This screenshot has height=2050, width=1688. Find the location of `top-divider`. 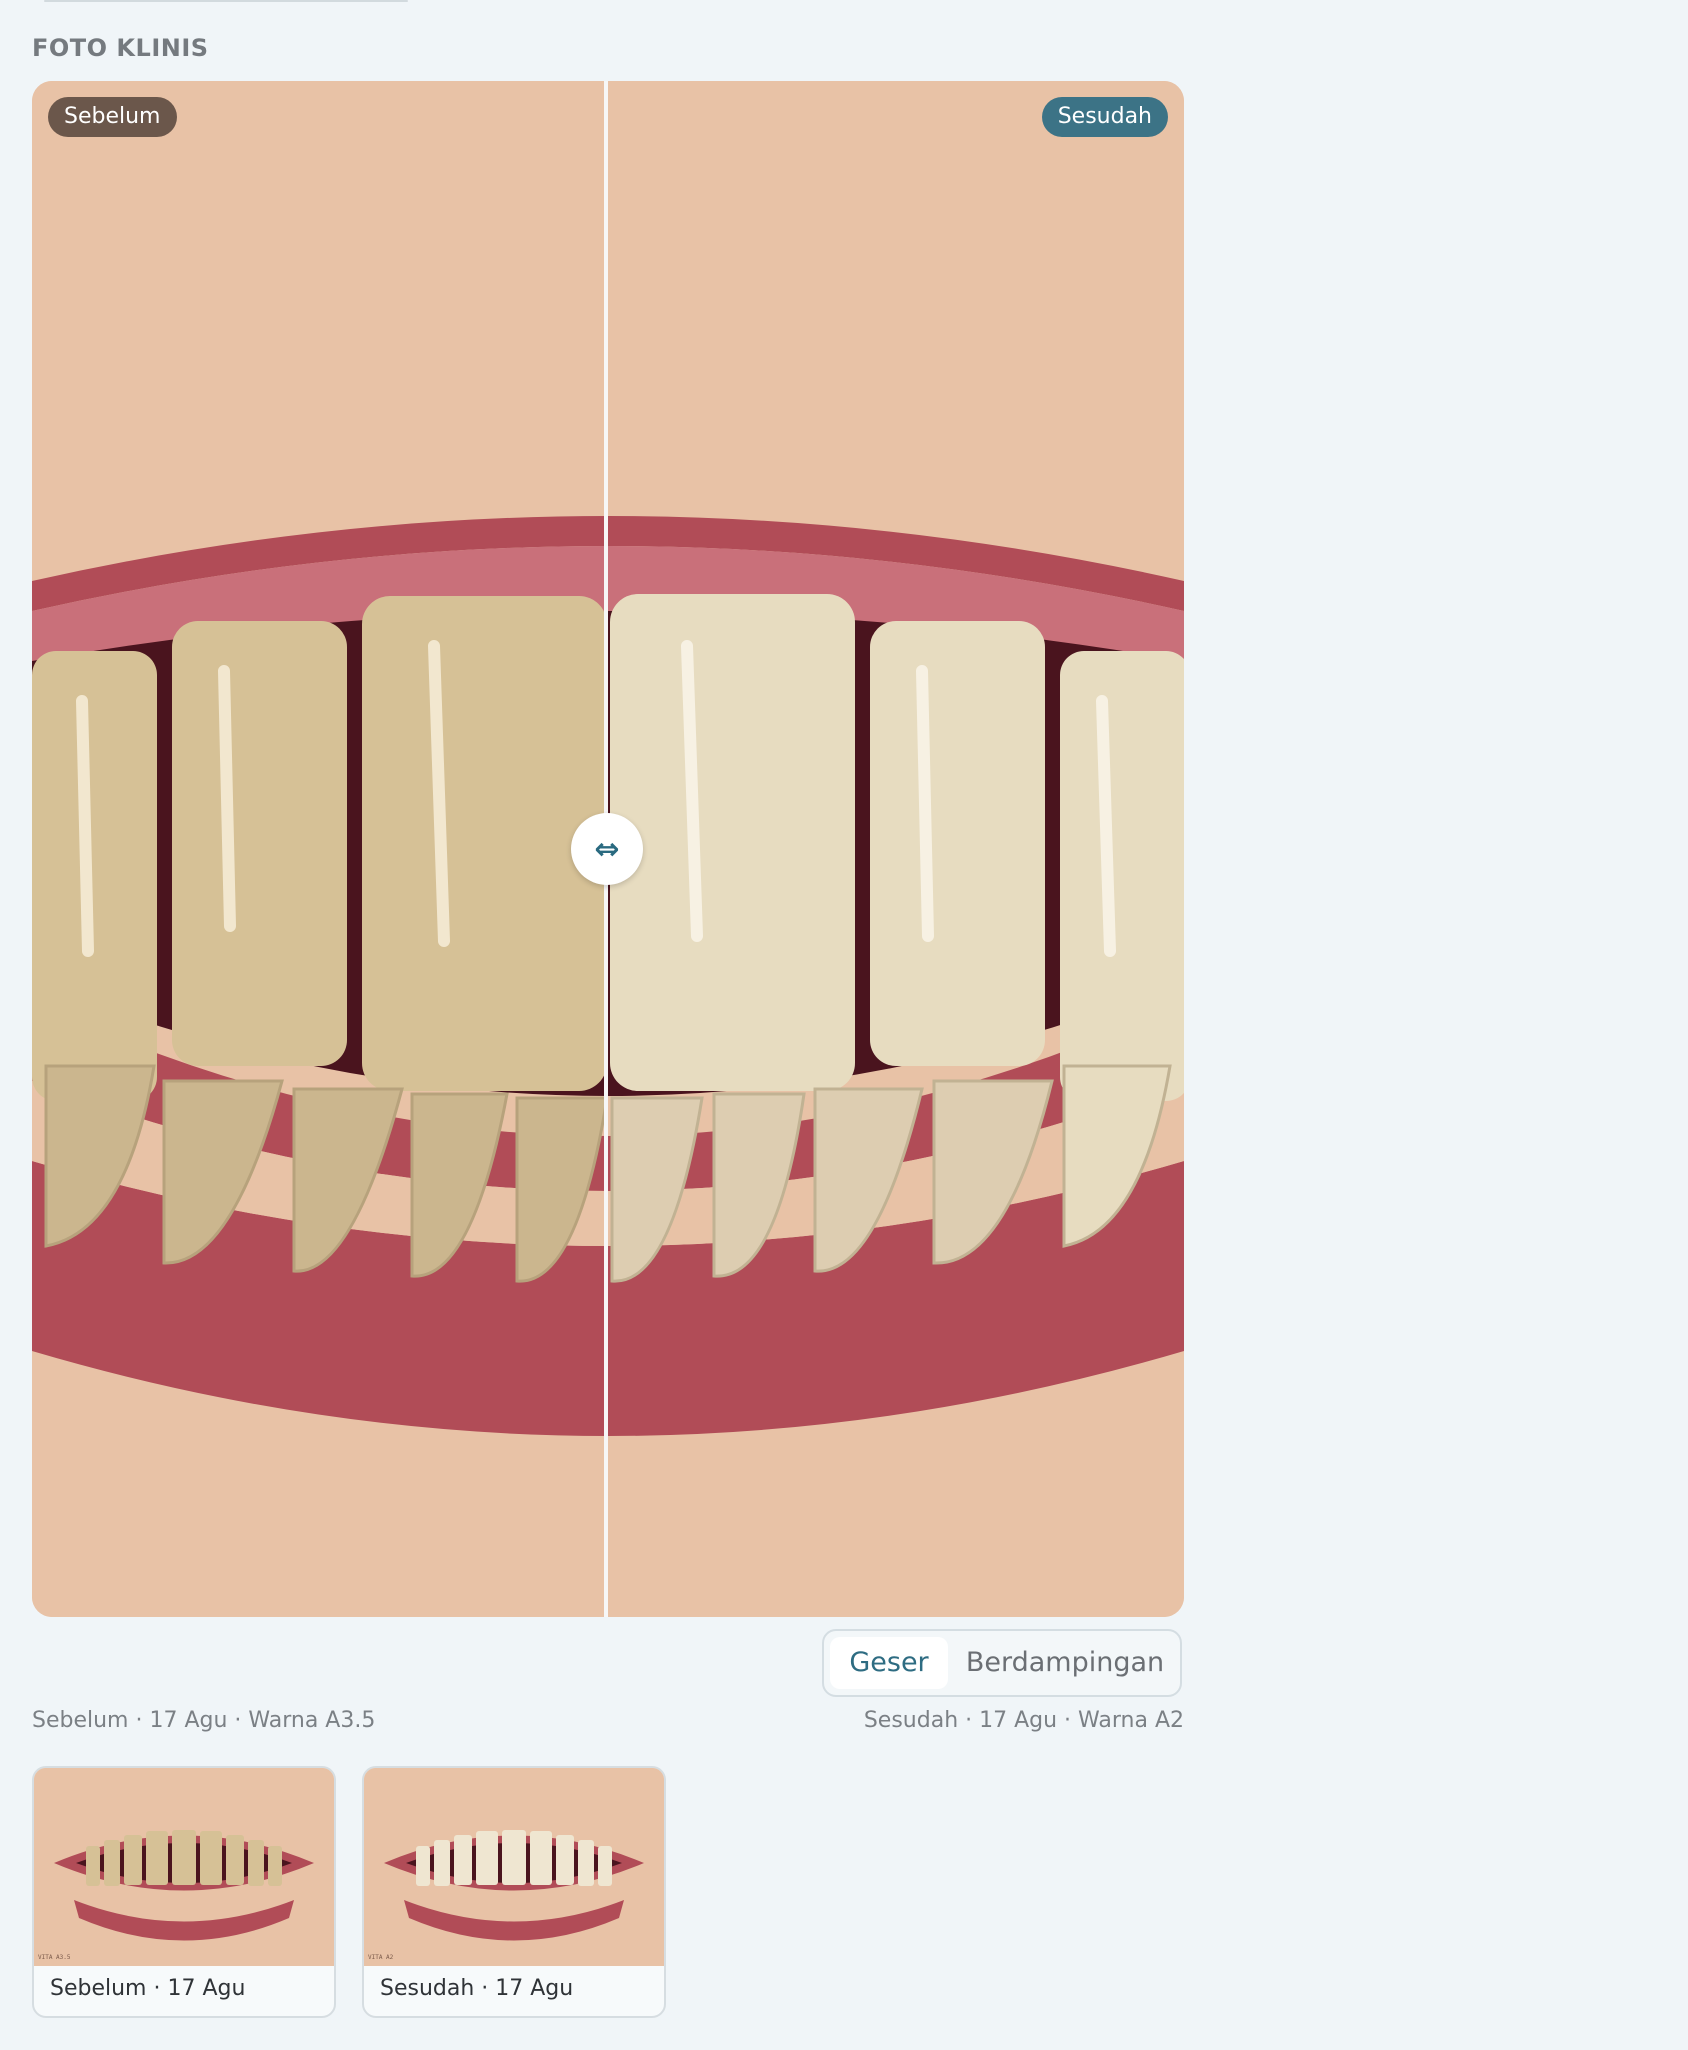

top-divider is located at coordinates (226, 1).